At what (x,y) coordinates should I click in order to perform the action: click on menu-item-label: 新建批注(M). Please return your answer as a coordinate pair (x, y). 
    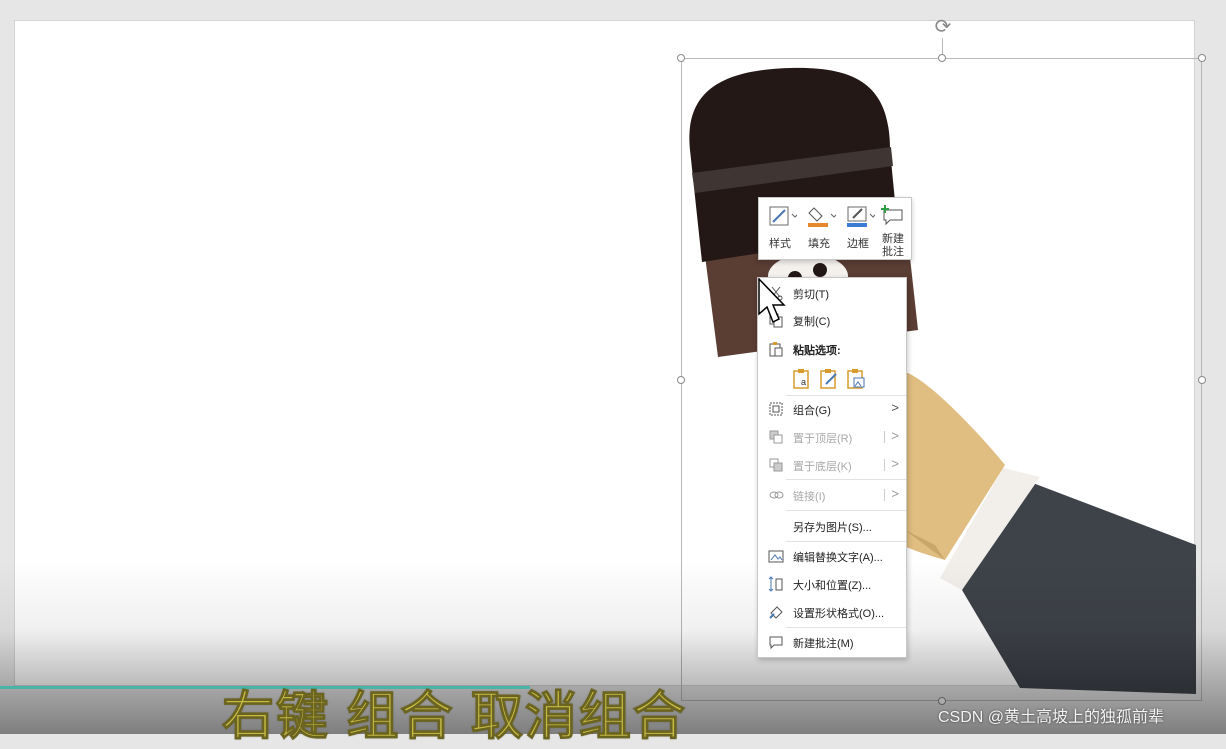
    Looking at the image, I should click on (823, 644).